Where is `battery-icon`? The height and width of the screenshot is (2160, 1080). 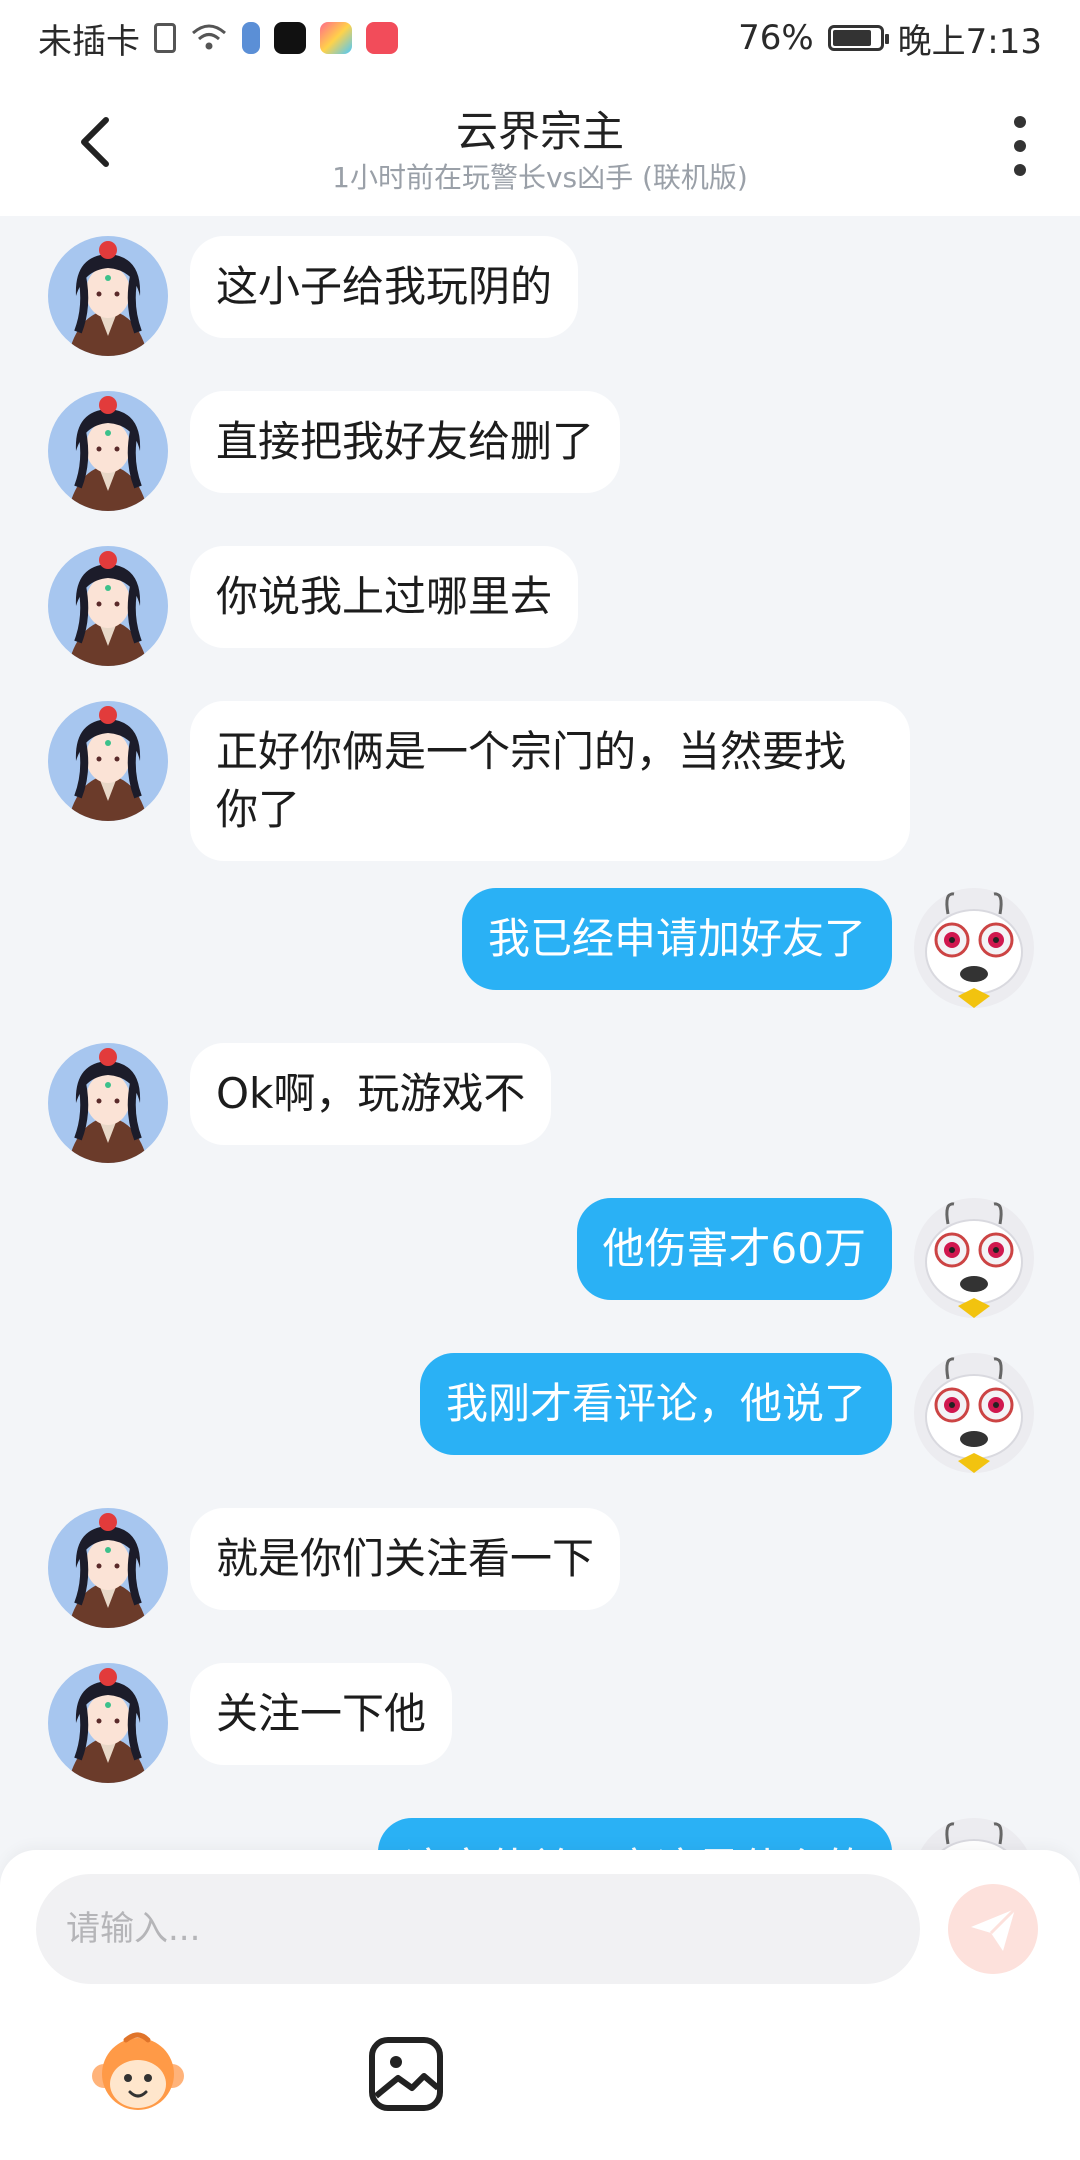
battery-icon is located at coordinates (858, 38).